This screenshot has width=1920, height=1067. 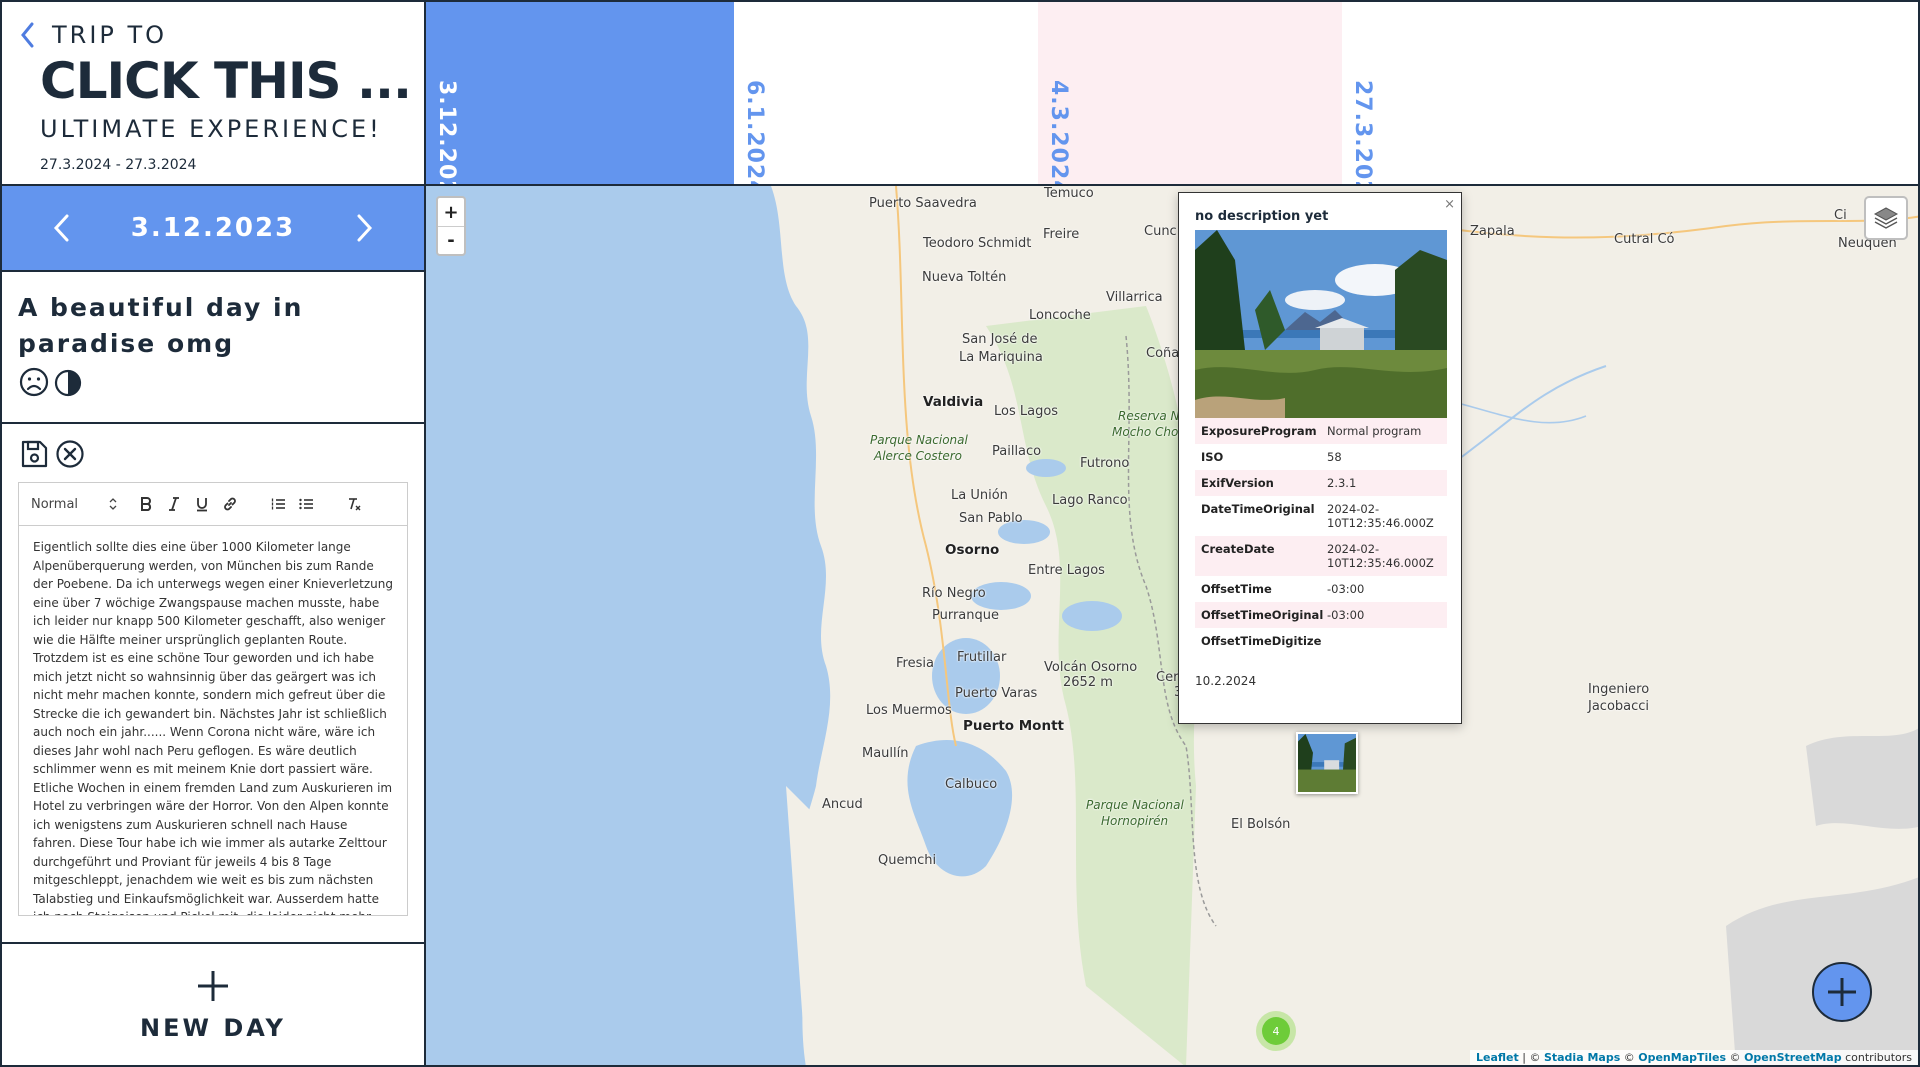 What do you see at coordinates (1013, 726) in the screenshot?
I see `map-place-label: Puerto Montt` at bounding box center [1013, 726].